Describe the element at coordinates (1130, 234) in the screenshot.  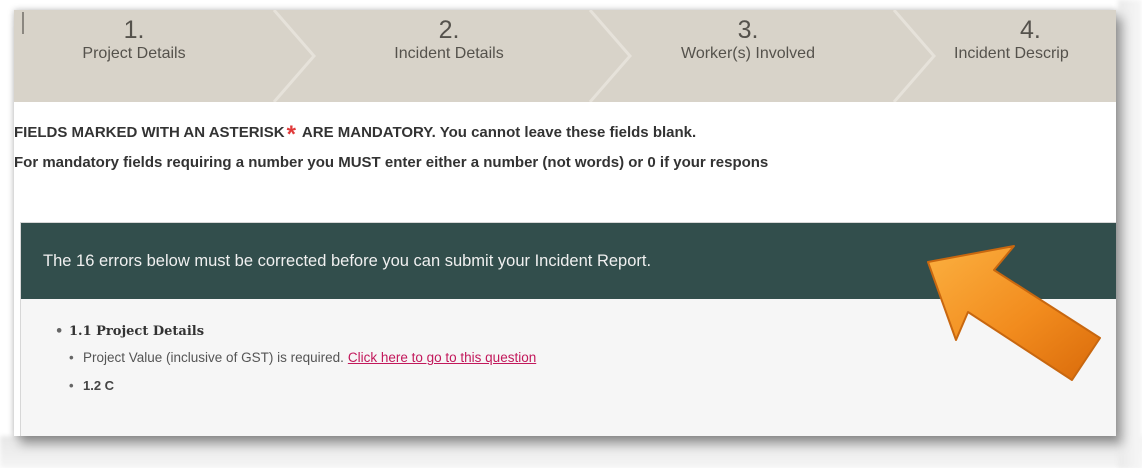
I see `screenshot-shadow-right` at that location.